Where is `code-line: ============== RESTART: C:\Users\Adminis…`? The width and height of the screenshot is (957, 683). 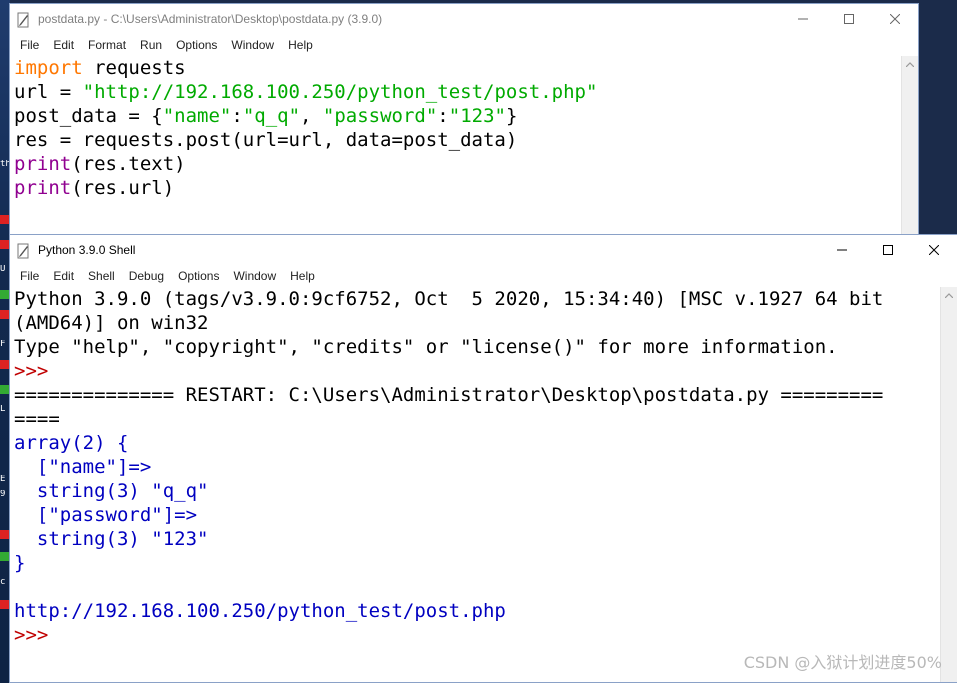 code-line: ============== RESTART: C:\Users\Adminis… is located at coordinates (477, 395).